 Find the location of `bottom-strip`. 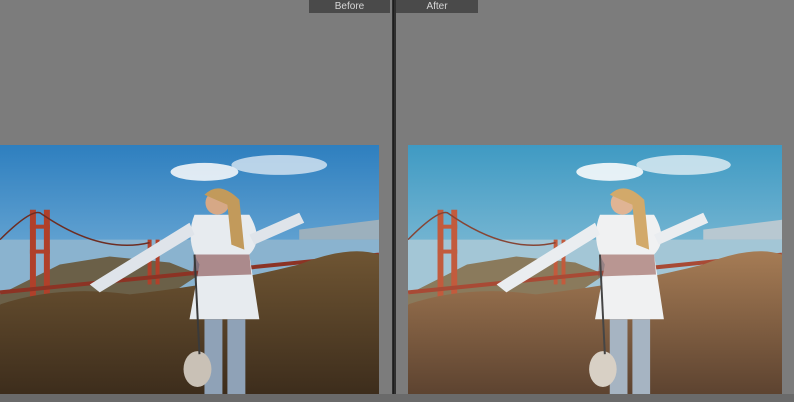

bottom-strip is located at coordinates (397, 398).